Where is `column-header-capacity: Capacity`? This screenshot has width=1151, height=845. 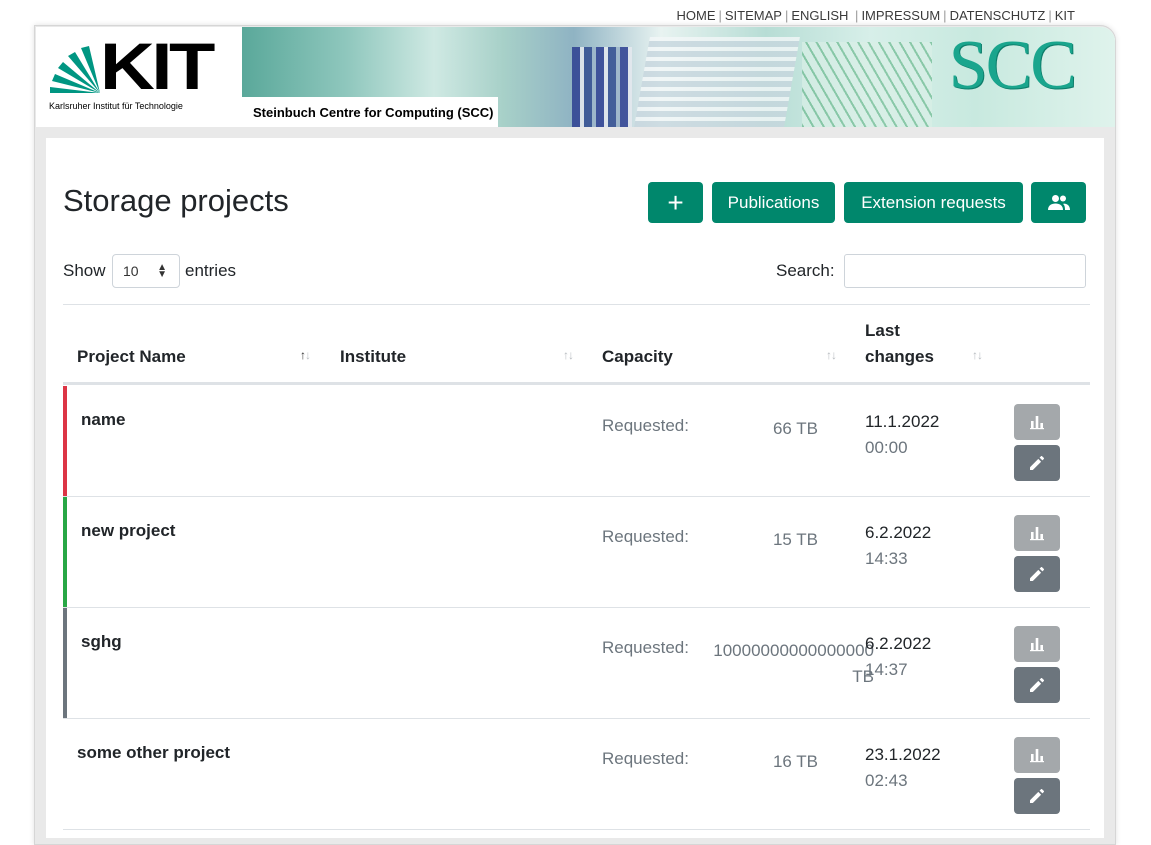 column-header-capacity: Capacity is located at coordinates (637, 357).